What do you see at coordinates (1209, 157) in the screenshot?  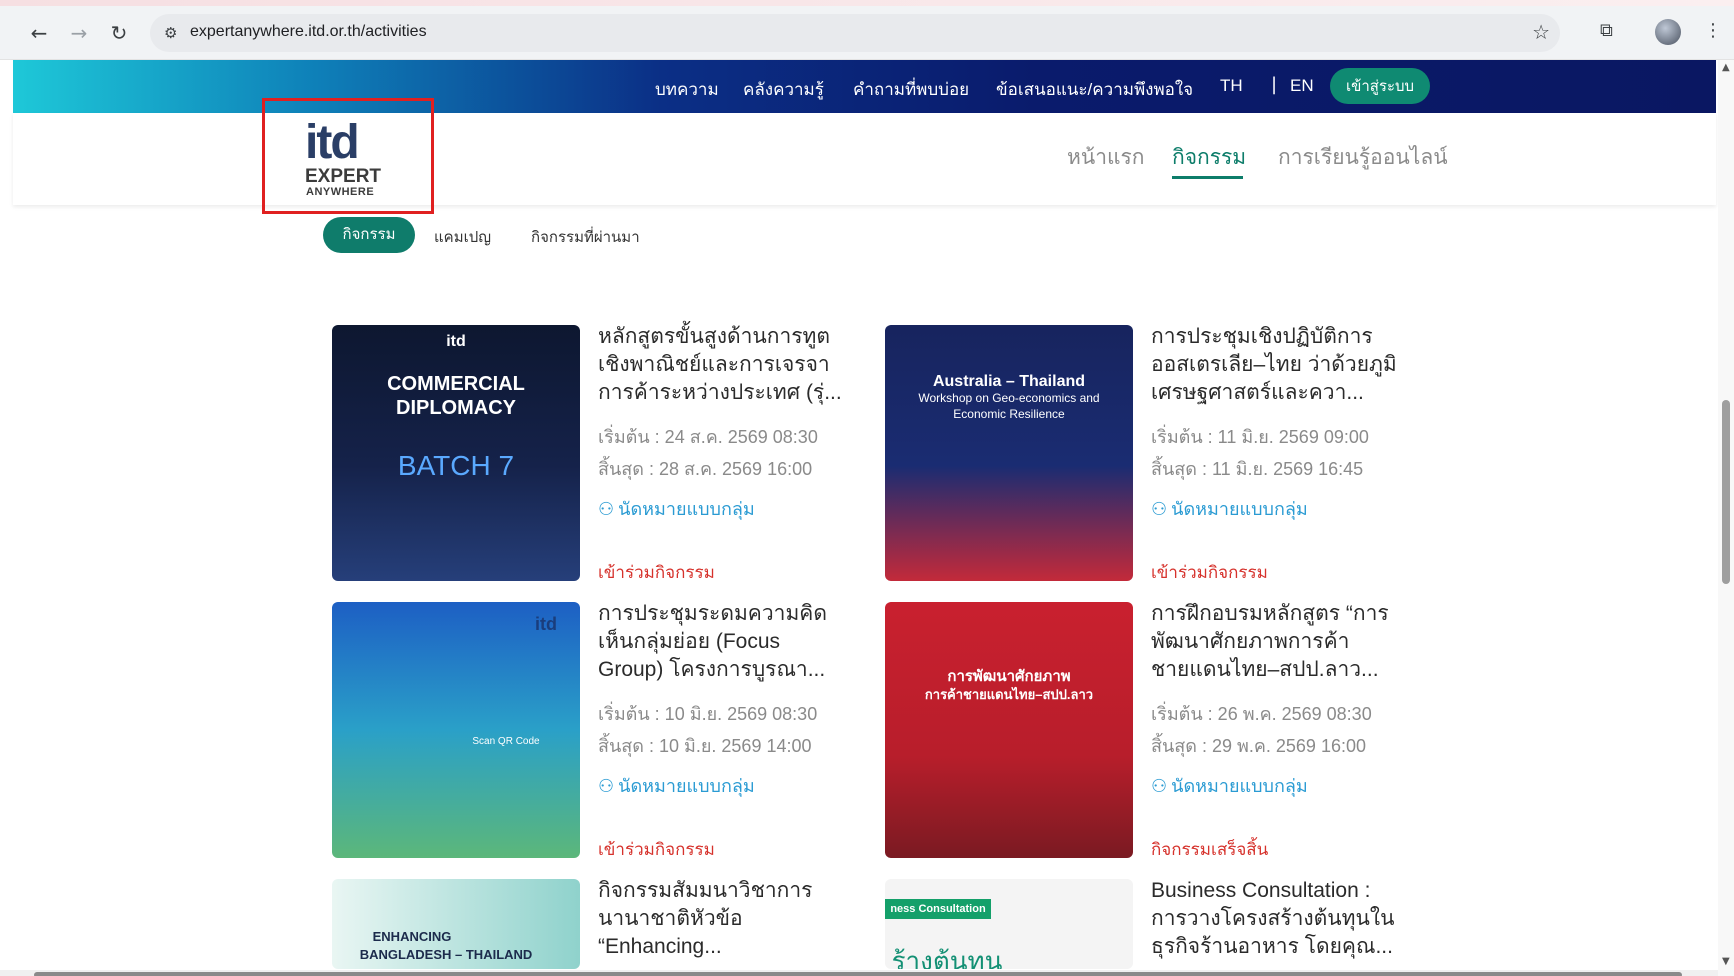 I see `nav-activities: กิจกรรม` at bounding box center [1209, 157].